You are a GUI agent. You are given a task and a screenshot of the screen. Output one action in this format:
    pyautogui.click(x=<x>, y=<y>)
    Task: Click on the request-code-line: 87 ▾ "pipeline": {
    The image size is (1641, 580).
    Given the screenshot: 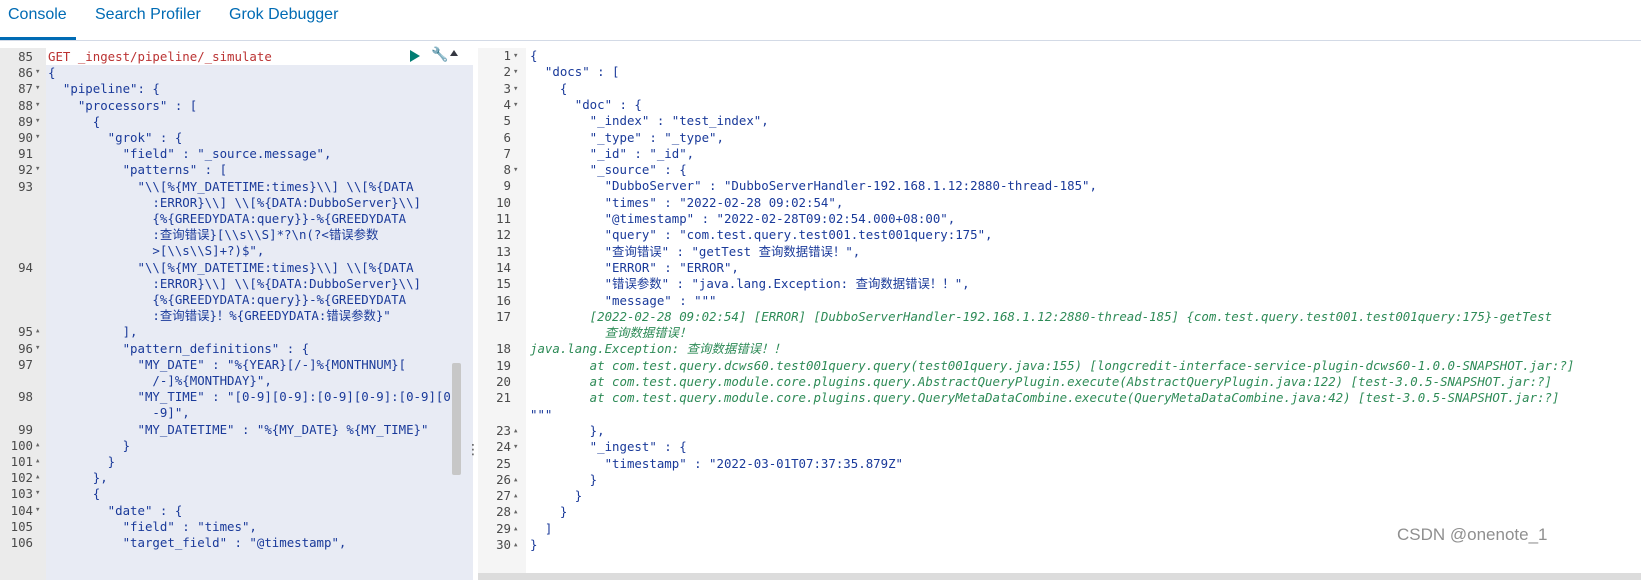 What is the action you would take?
    pyautogui.click(x=235, y=88)
    